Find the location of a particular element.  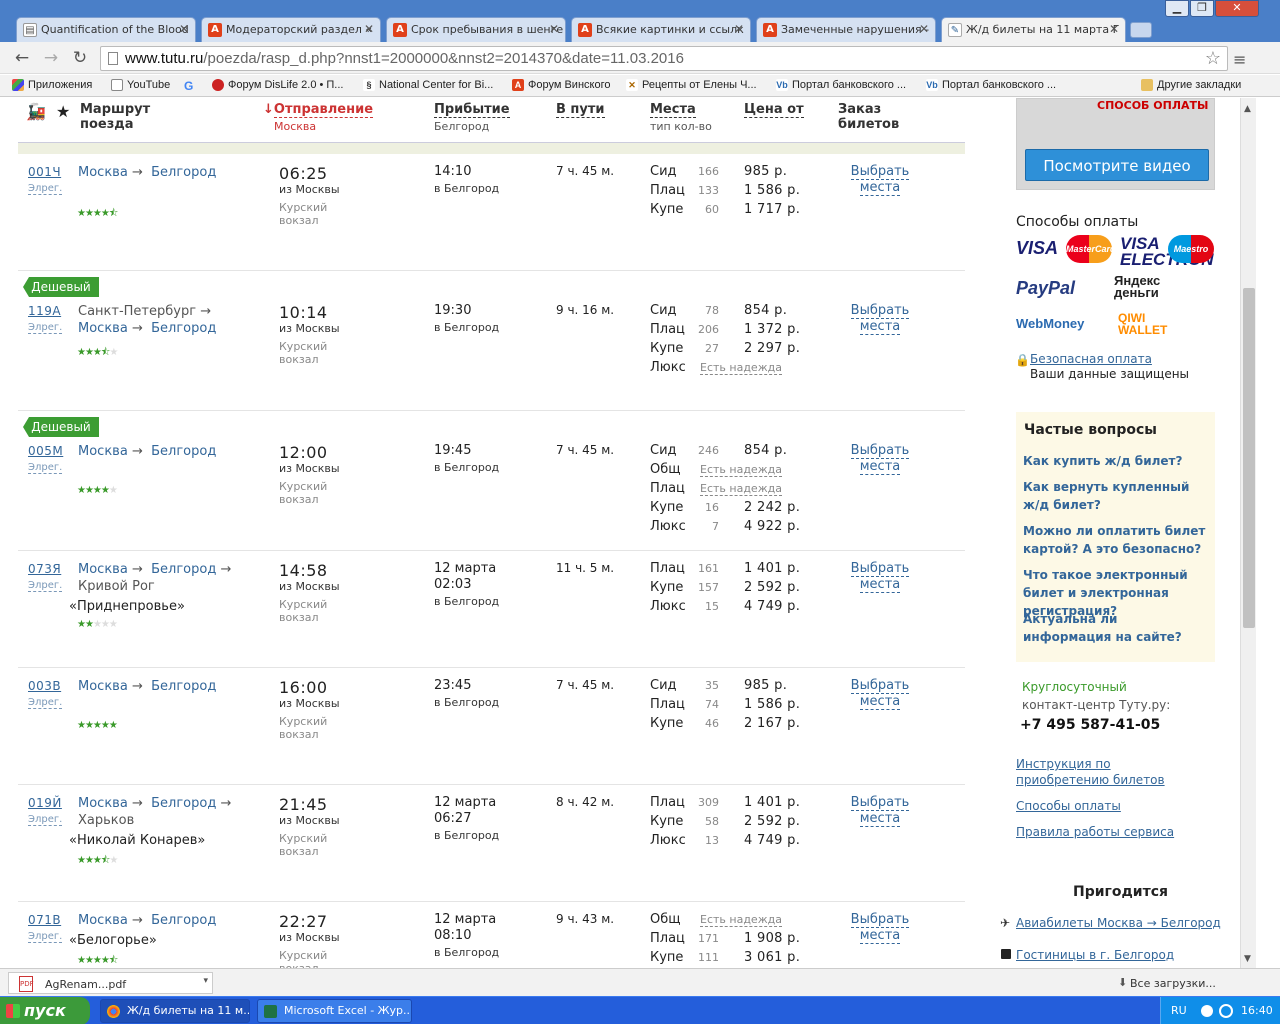

faq-link: Актуальна ли информация на сайте? is located at coordinates (1115, 628).